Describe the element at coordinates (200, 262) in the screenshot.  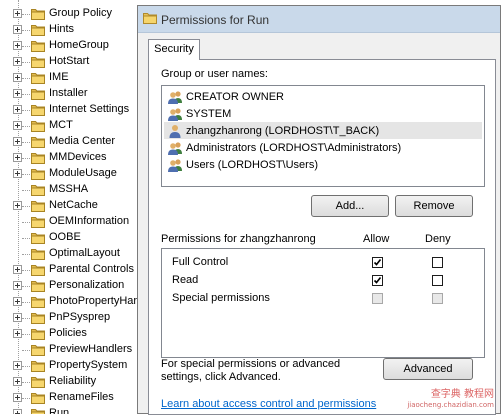
I see `permission-name: Full Control` at that location.